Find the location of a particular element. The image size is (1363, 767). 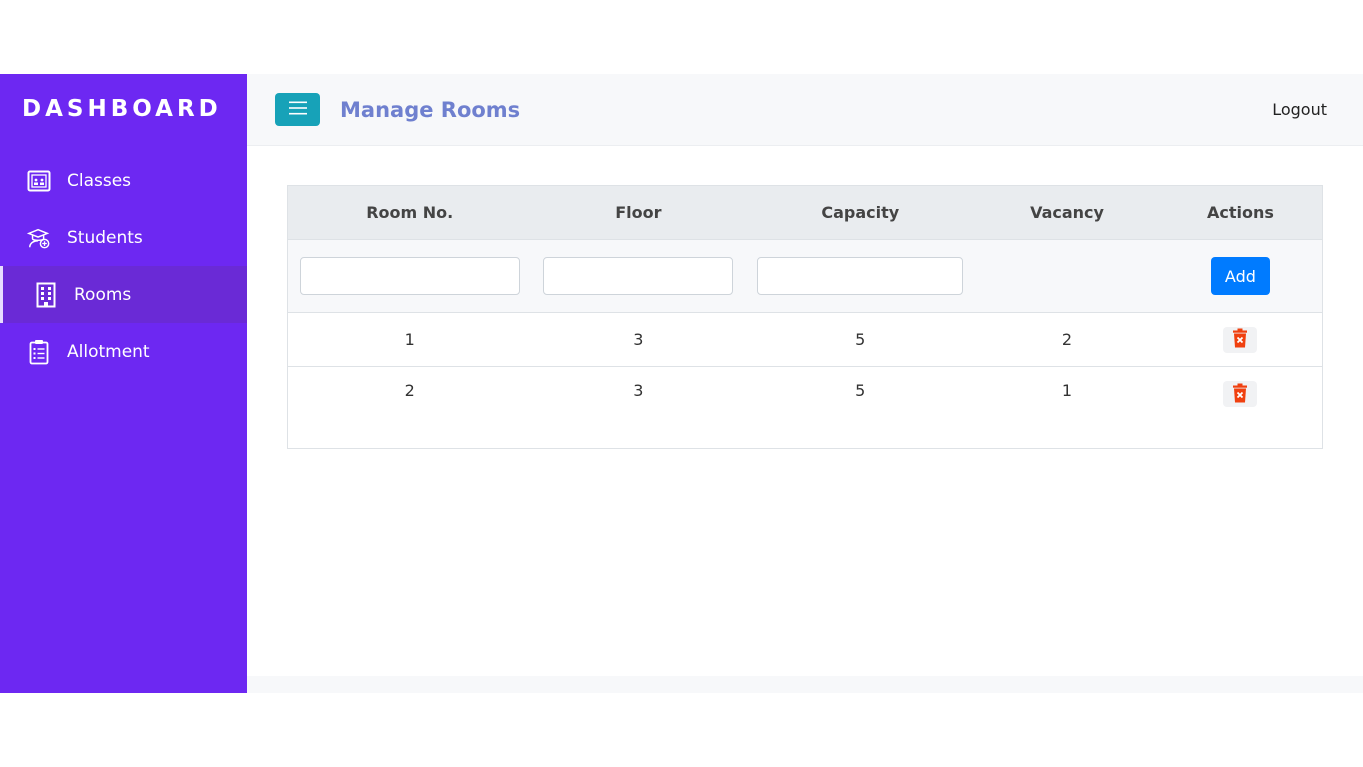

table-row: 2 3 5 1 is located at coordinates (805, 407).